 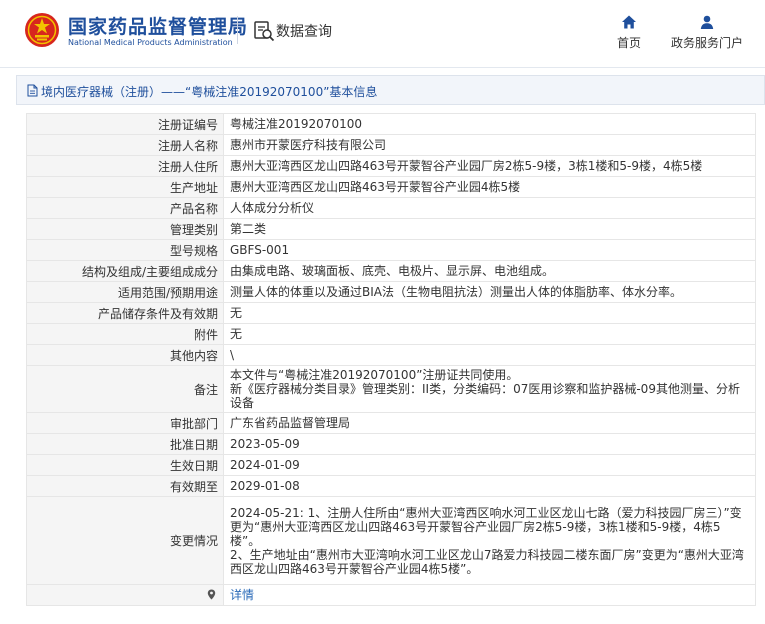 I want to click on row-label: 适用范围/预期用途, so click(x=125, y=292).